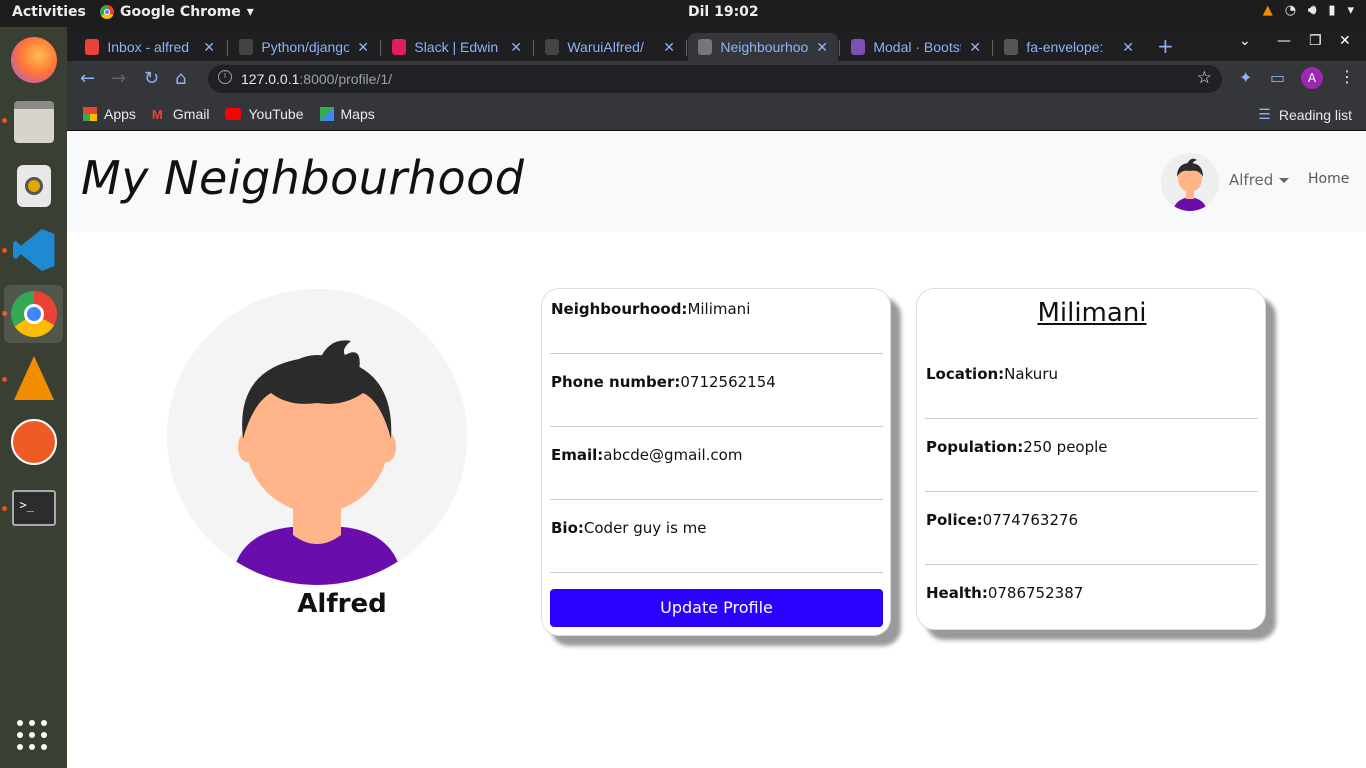  I want to click on new-tab-button: +, so click(1165, 46).